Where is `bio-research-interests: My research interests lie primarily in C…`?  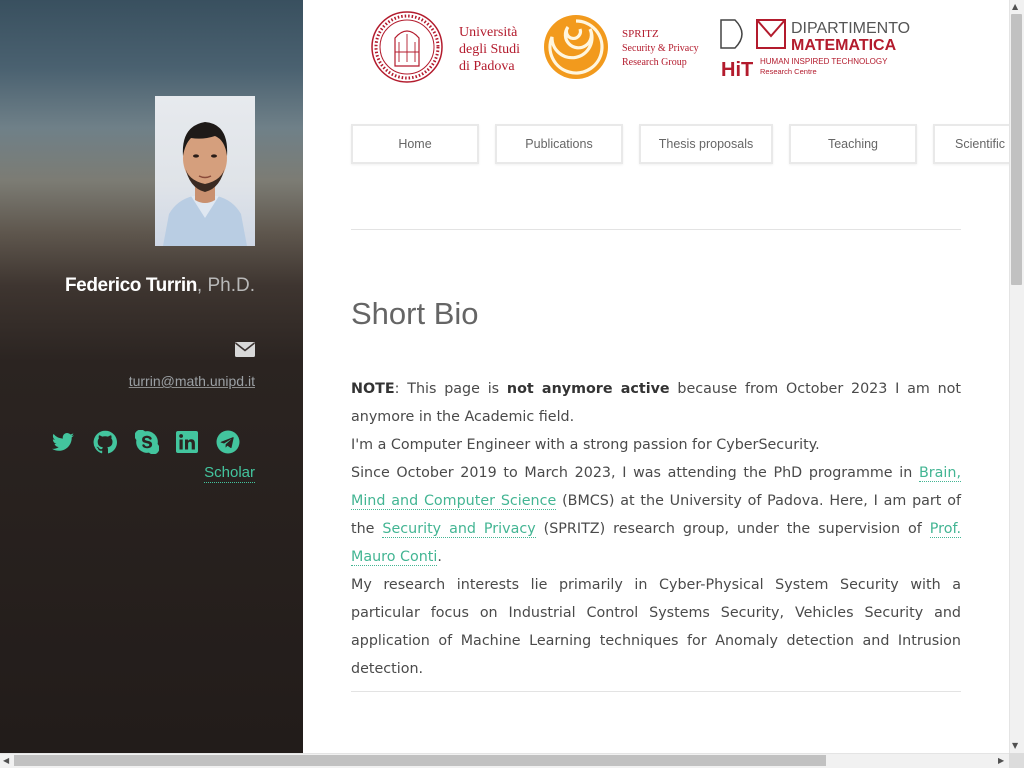
bio-research-interests: My research interests lie primarily in C… is located at coordinates (656, 627).